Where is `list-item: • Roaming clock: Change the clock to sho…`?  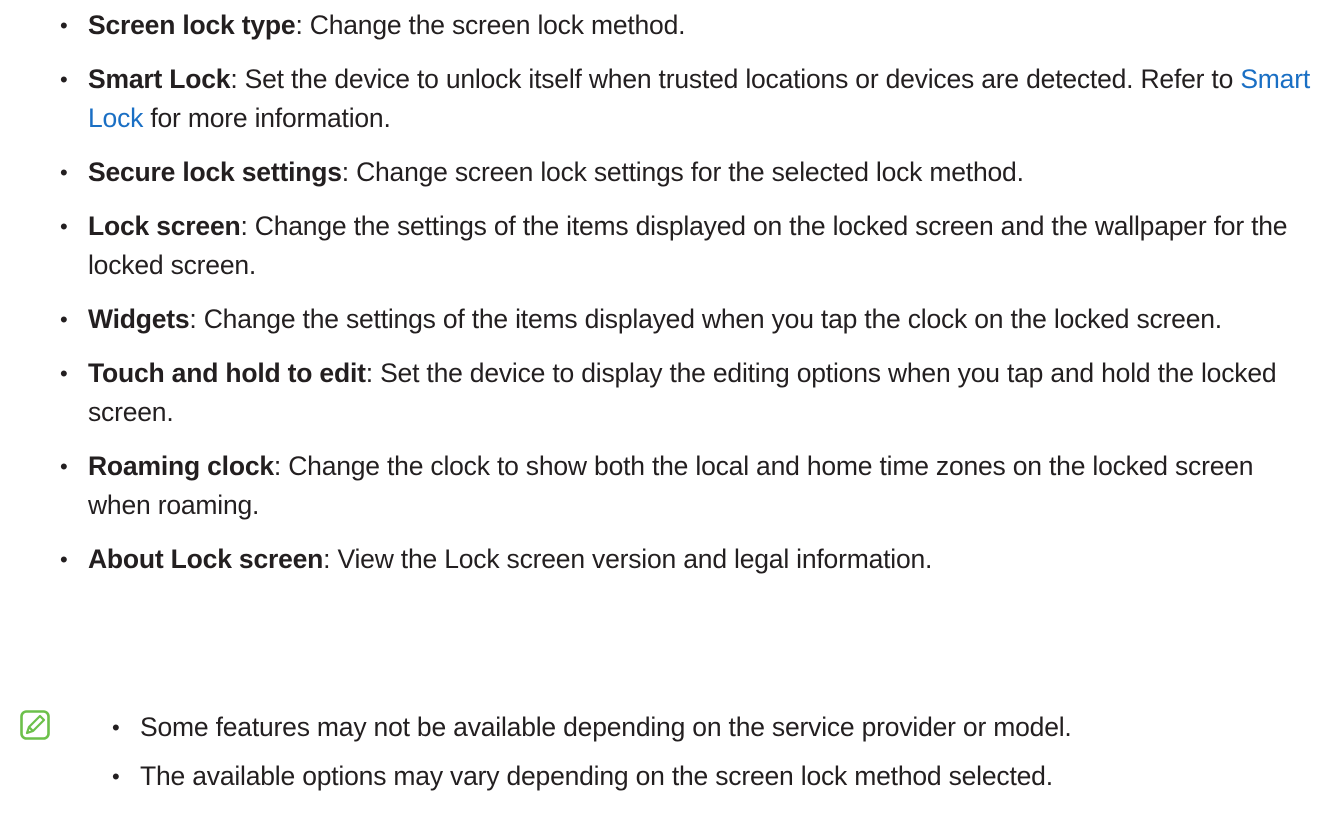
list-item: • Roaming clock: Change the clock to sho… is located at coordinates (685, 486).